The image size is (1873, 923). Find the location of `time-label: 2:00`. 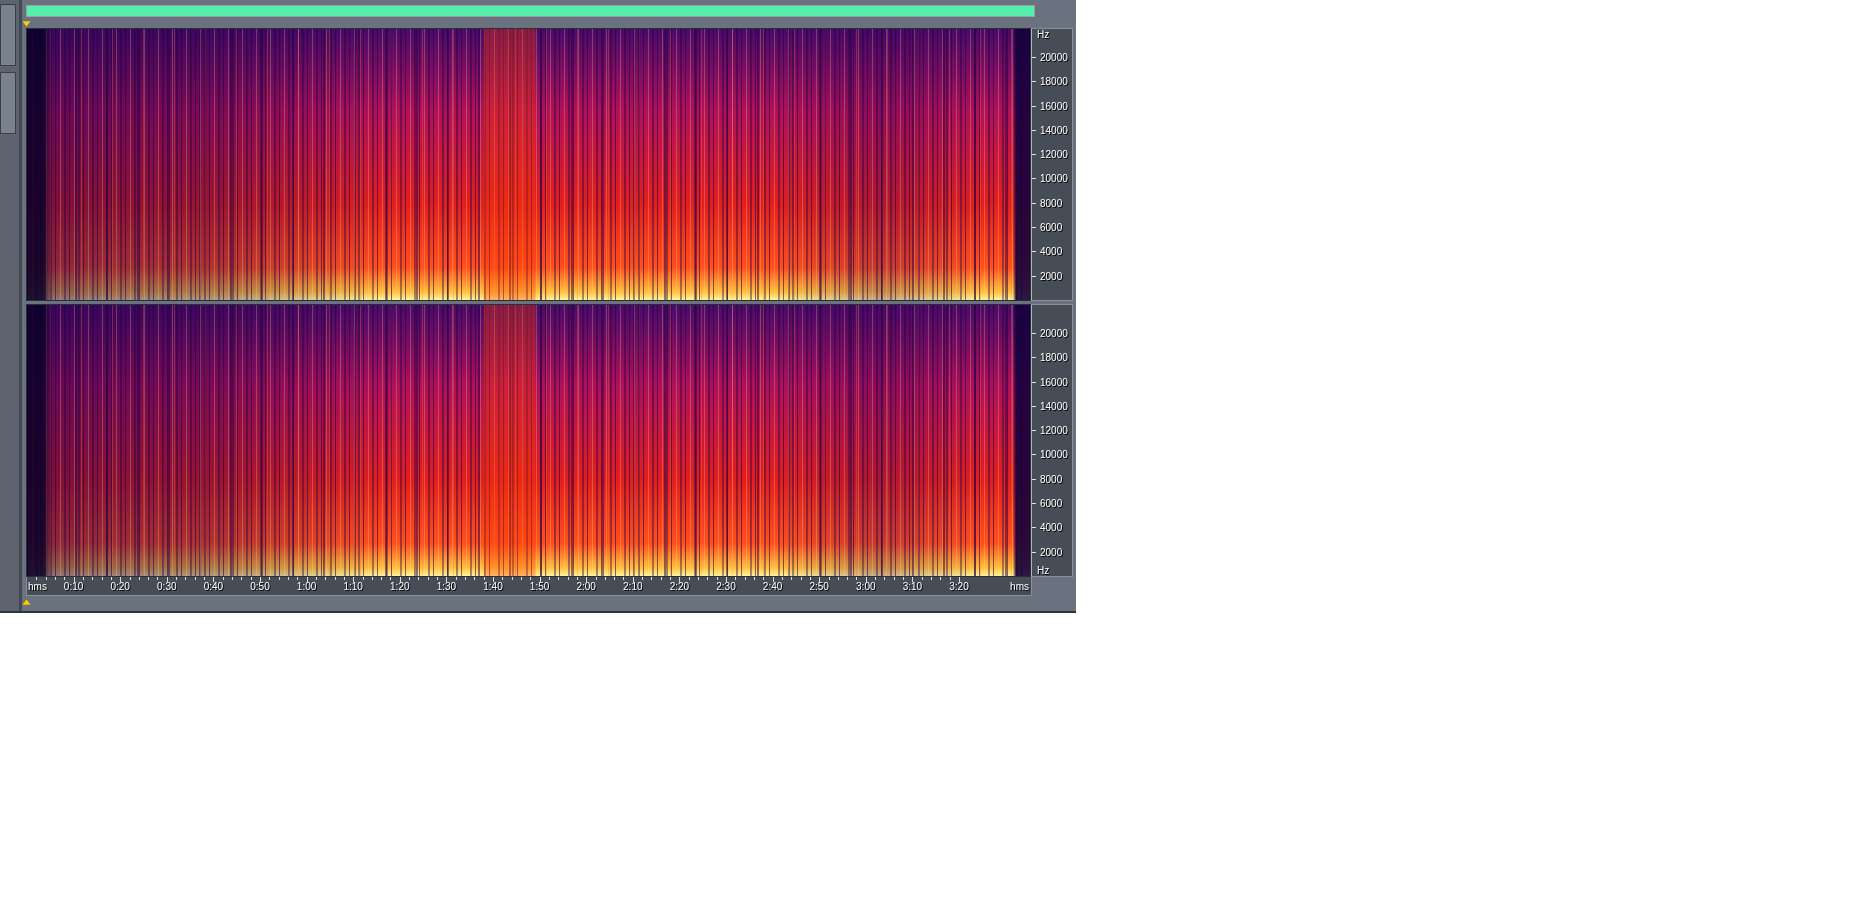

time-label: 2:00 is located at coordinates (586, 586).